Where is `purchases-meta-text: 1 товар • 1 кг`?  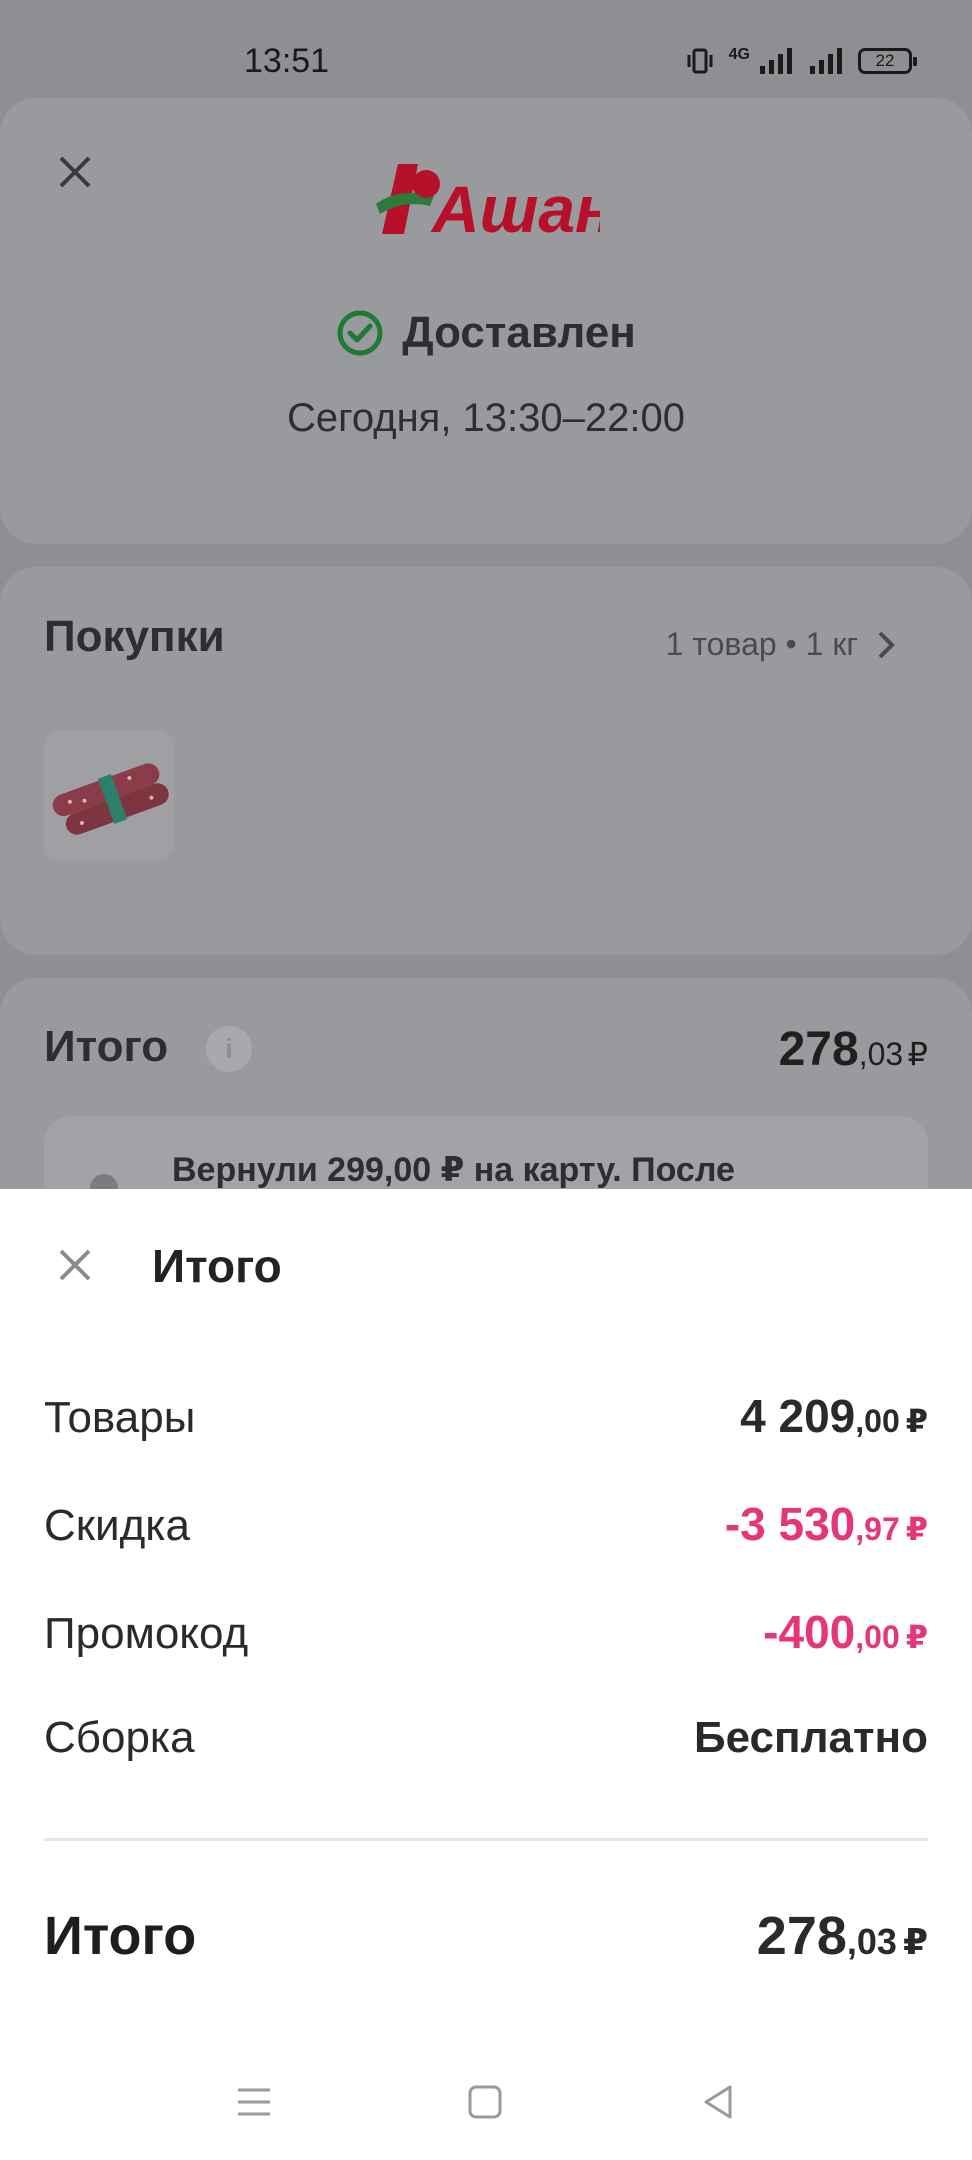
purchases-meta-text: 1 товар • 1 кг is located at coordinates (761, 644).